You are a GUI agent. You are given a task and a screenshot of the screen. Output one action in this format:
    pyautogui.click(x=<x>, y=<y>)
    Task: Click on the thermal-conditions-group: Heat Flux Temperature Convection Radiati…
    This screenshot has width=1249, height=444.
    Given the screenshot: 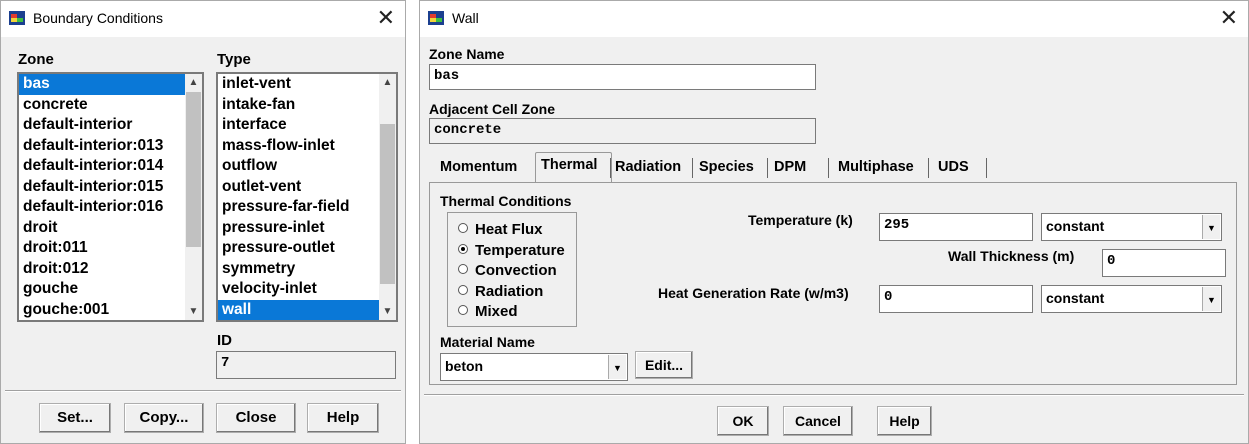 What is the action you would take?
    pyautogui.click(x=512, y=269)
    